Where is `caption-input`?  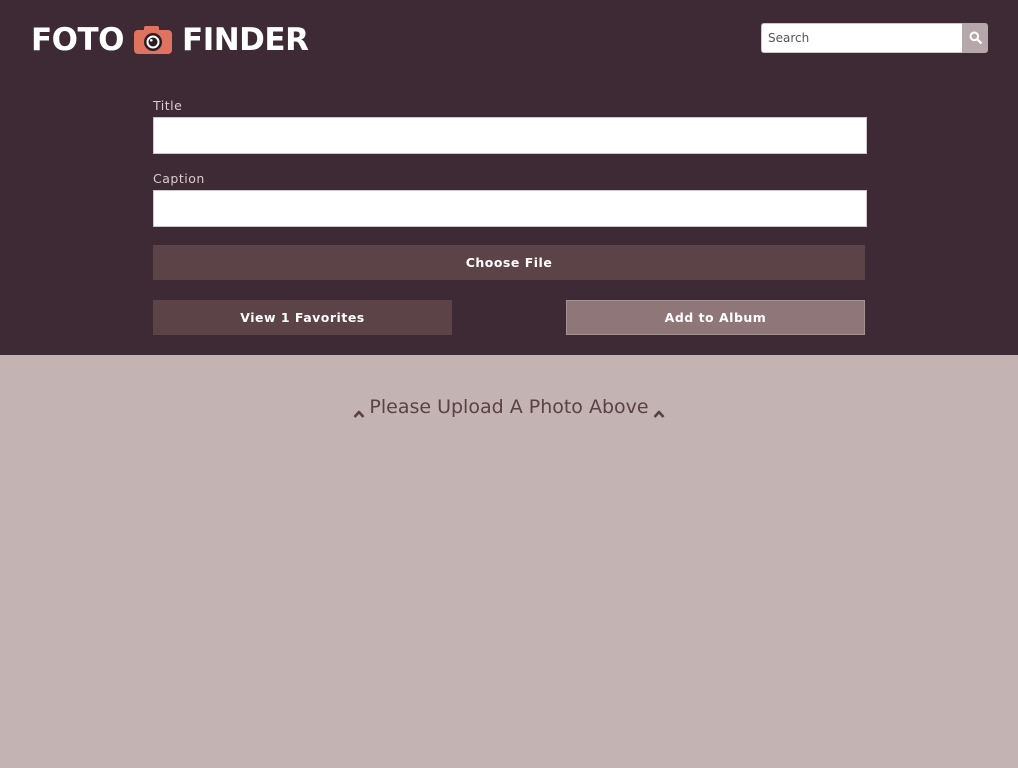 caption-input is located at coordinates (510, 208).